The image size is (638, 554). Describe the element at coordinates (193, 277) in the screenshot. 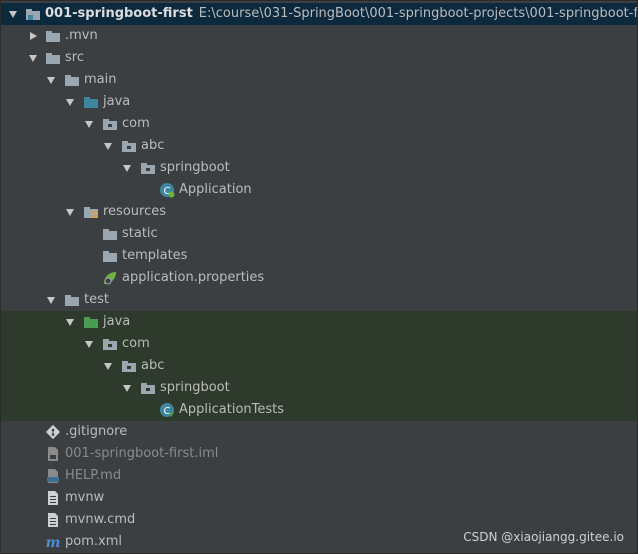

I see `tree-label: application.properties` at that location.